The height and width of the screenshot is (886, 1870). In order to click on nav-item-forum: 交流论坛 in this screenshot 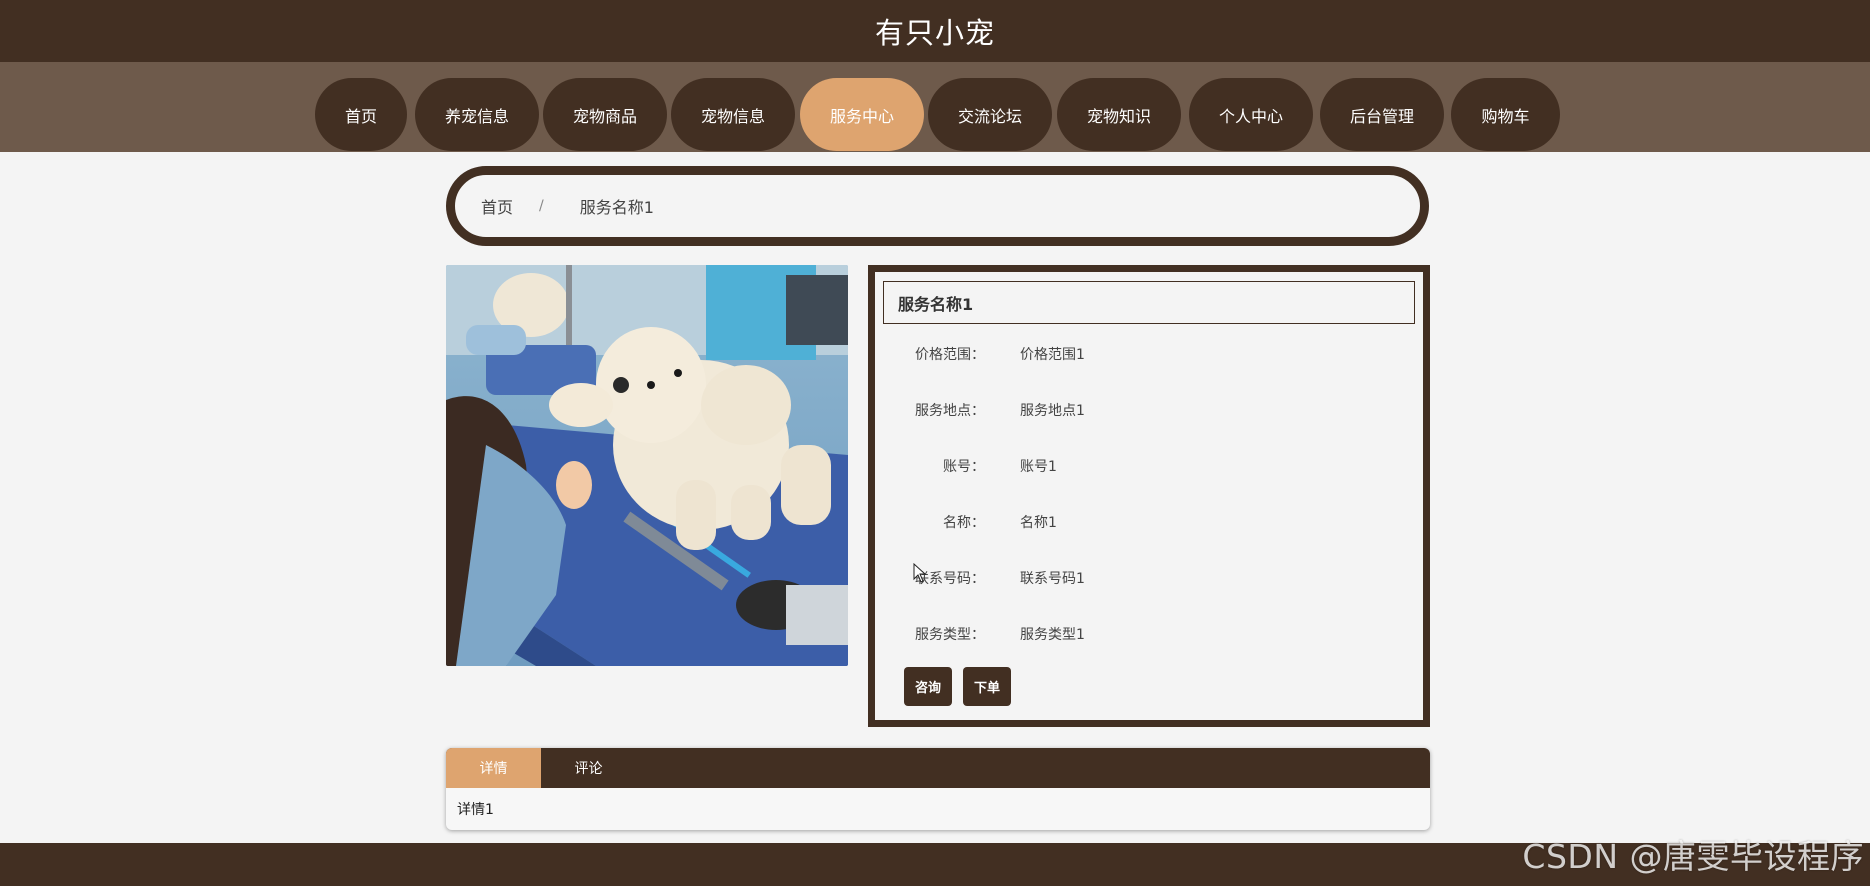, I will do `click(990, 114)`.